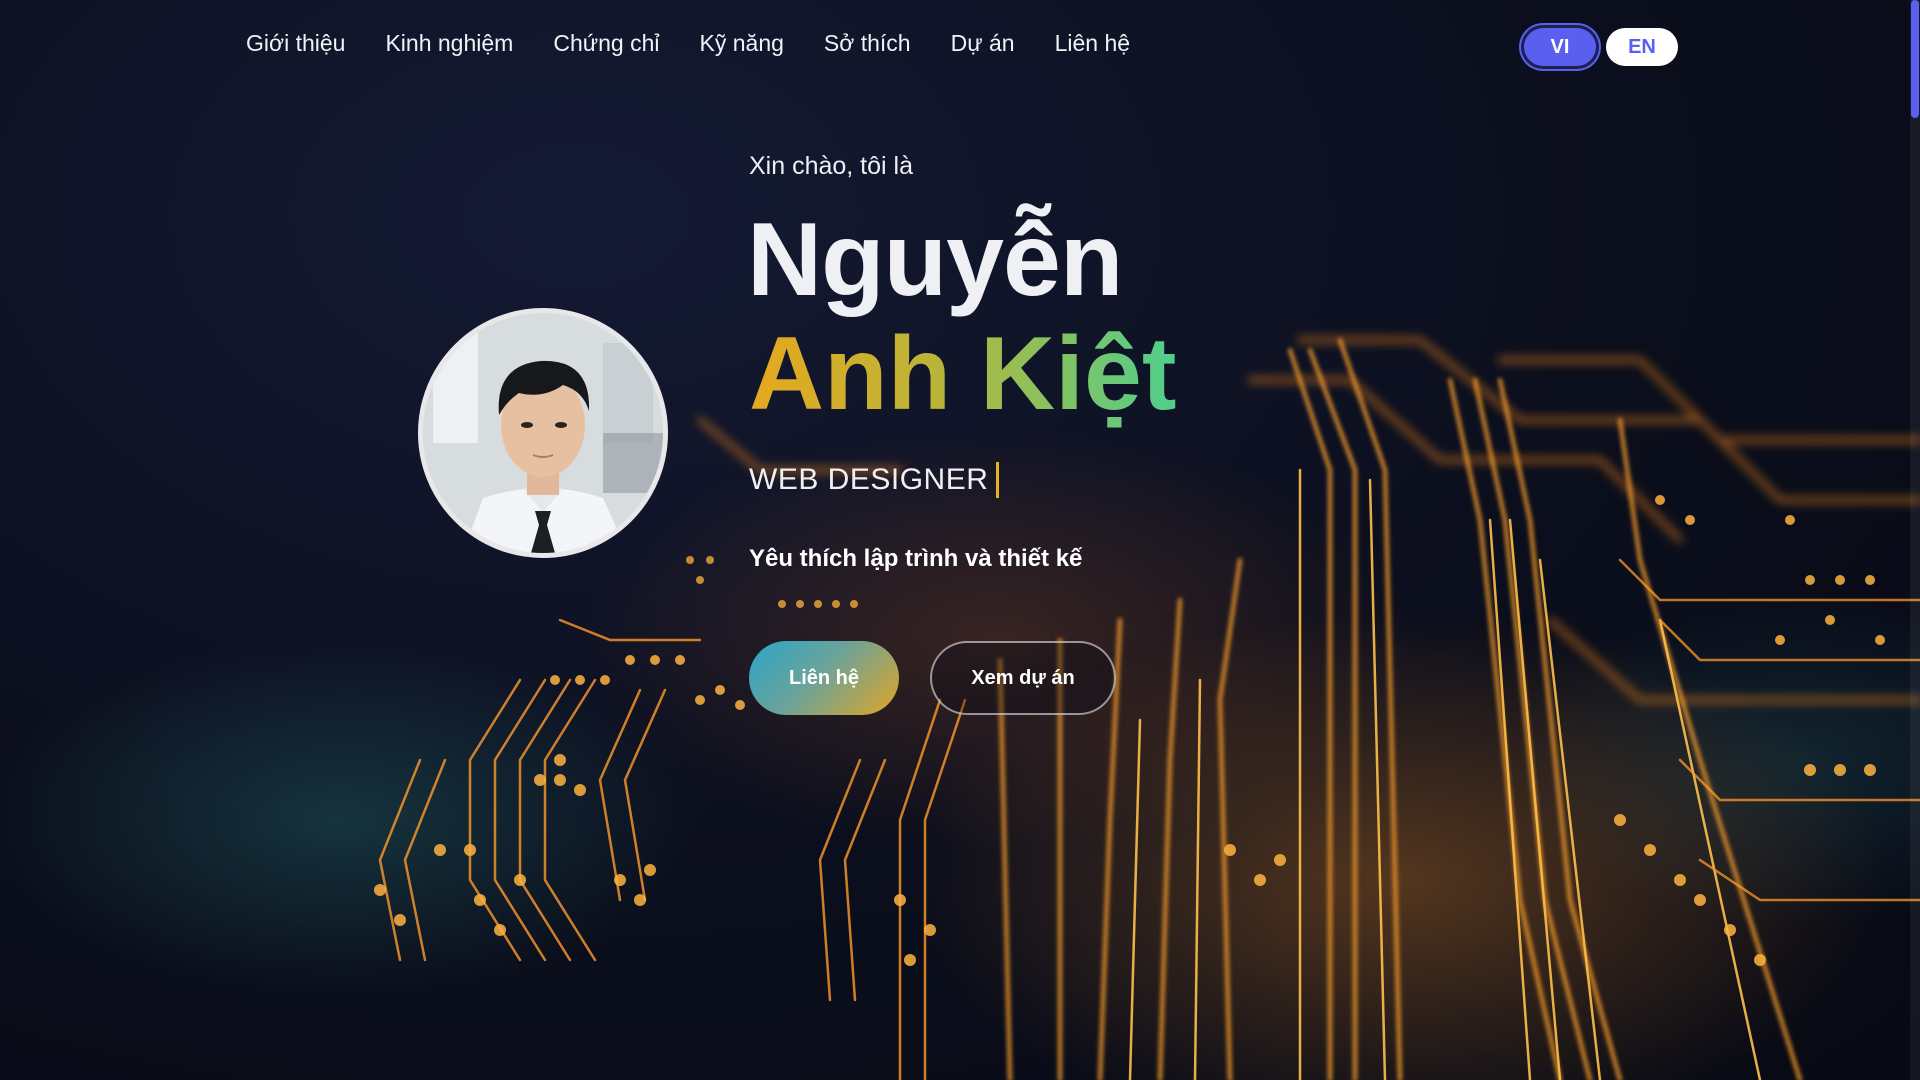 This screenshot has height=1080, width=1920. I want to click on hero-name-first: Nguyễn, so click(935, 260).